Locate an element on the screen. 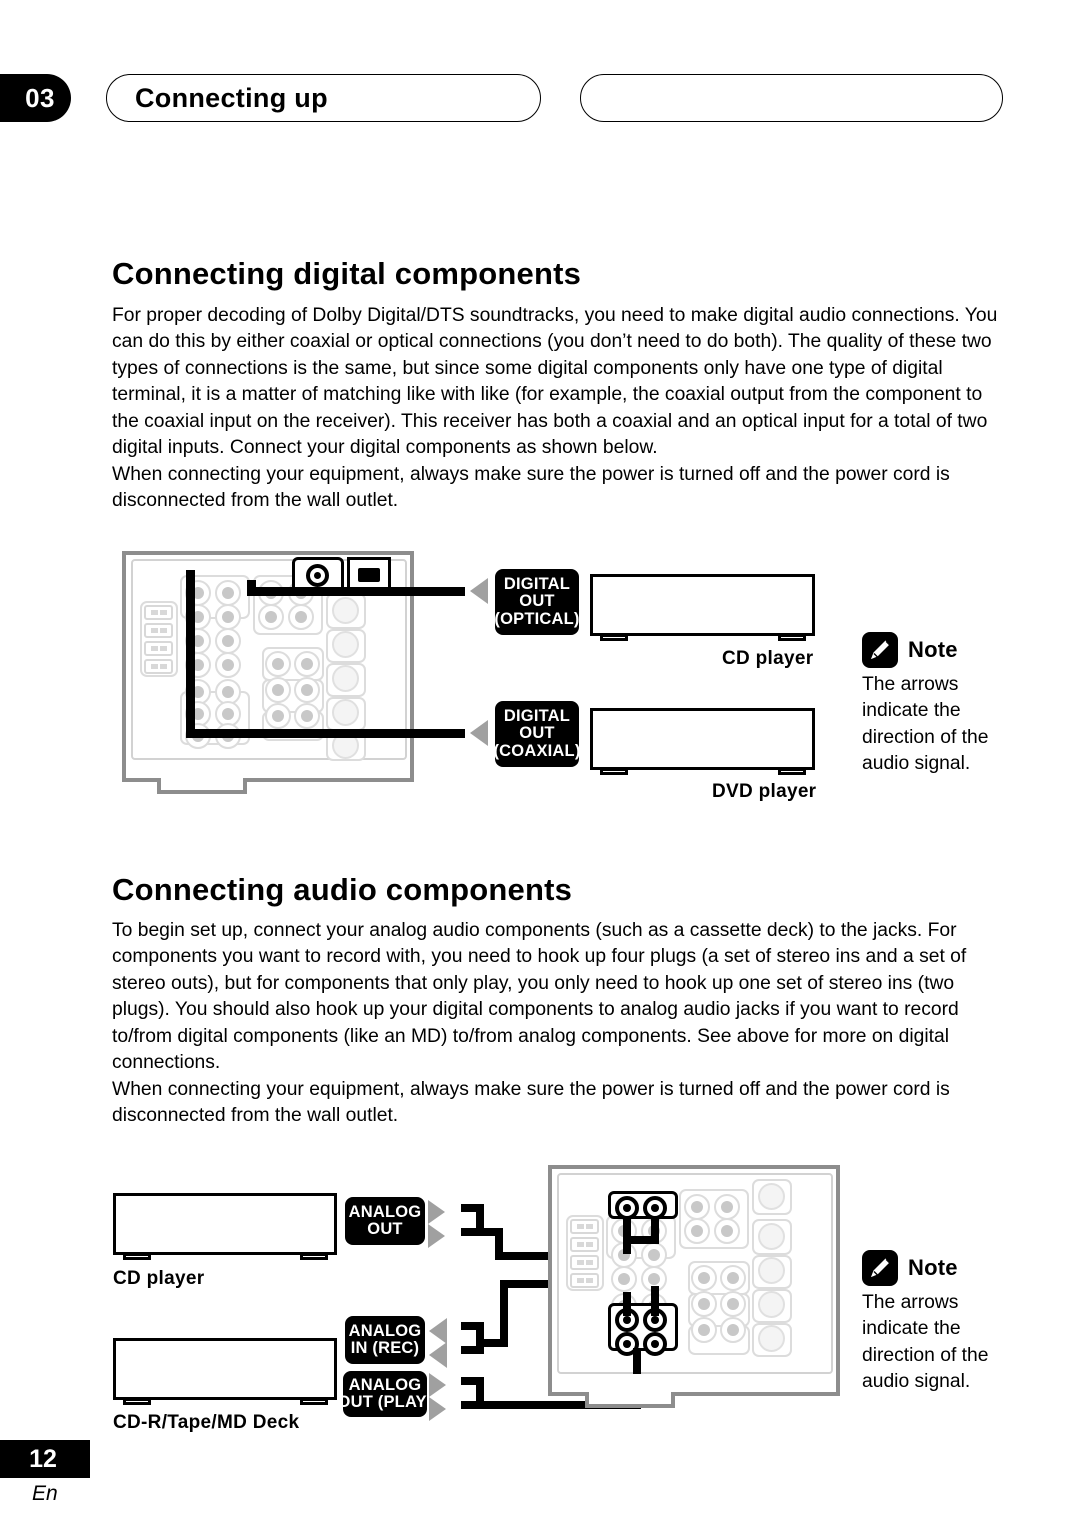  cd-analog-in-box is located at coordinates (643, 1205).